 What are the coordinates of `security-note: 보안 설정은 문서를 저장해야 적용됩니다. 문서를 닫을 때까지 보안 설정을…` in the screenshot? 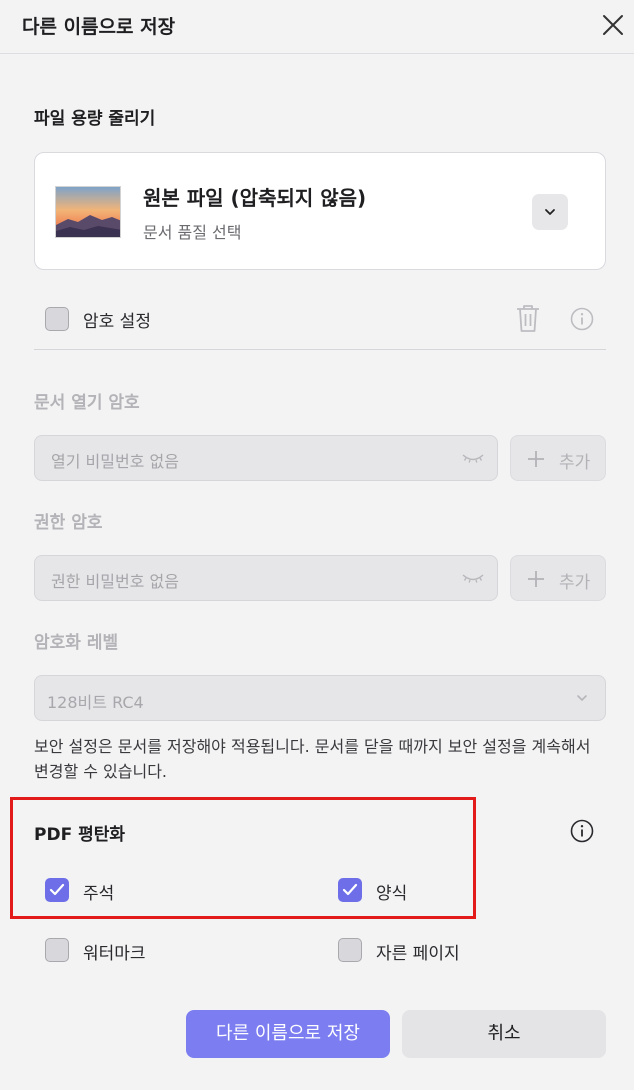 It's located at (312, 759).